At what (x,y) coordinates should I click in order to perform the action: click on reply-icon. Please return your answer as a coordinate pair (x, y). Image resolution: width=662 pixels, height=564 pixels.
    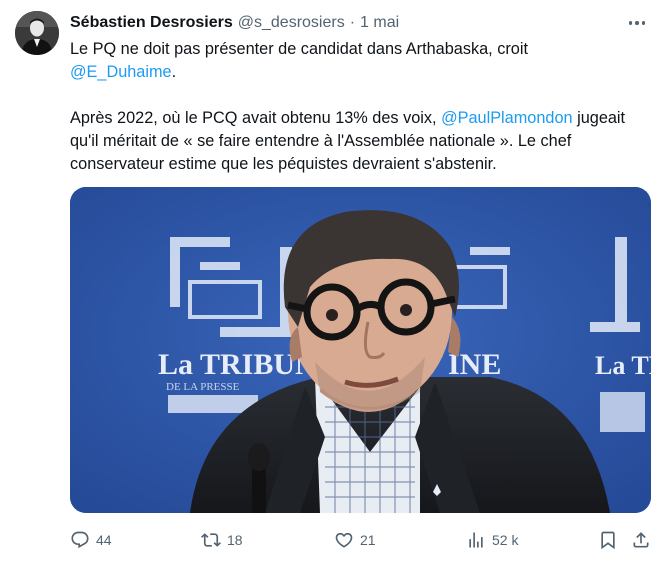
    Looking at the image, I should click on (80, 540).